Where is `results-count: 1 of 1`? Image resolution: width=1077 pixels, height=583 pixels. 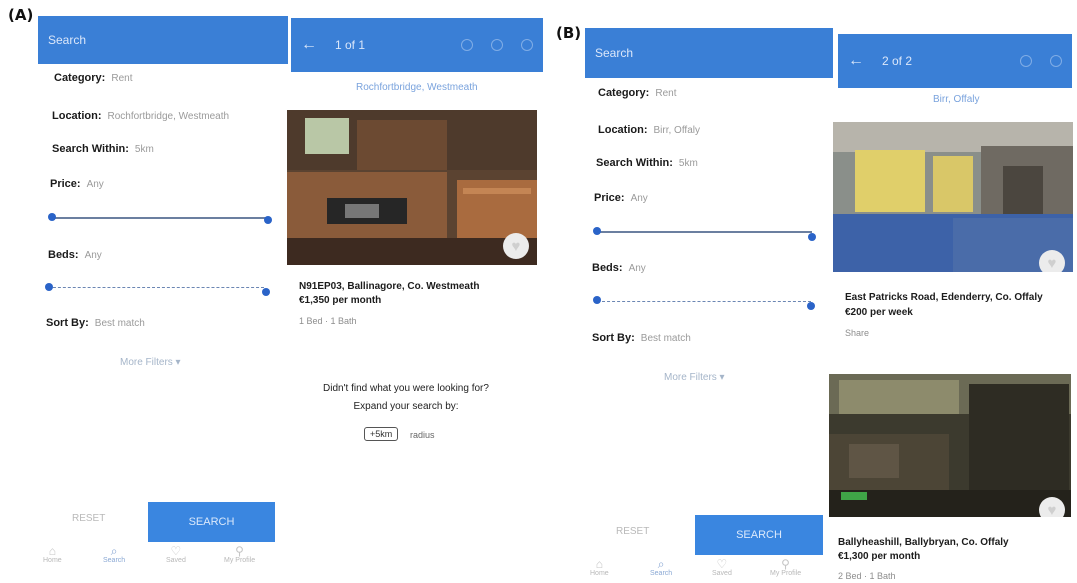
results-count: 1 of 1 is located at coordinates (350, 45).